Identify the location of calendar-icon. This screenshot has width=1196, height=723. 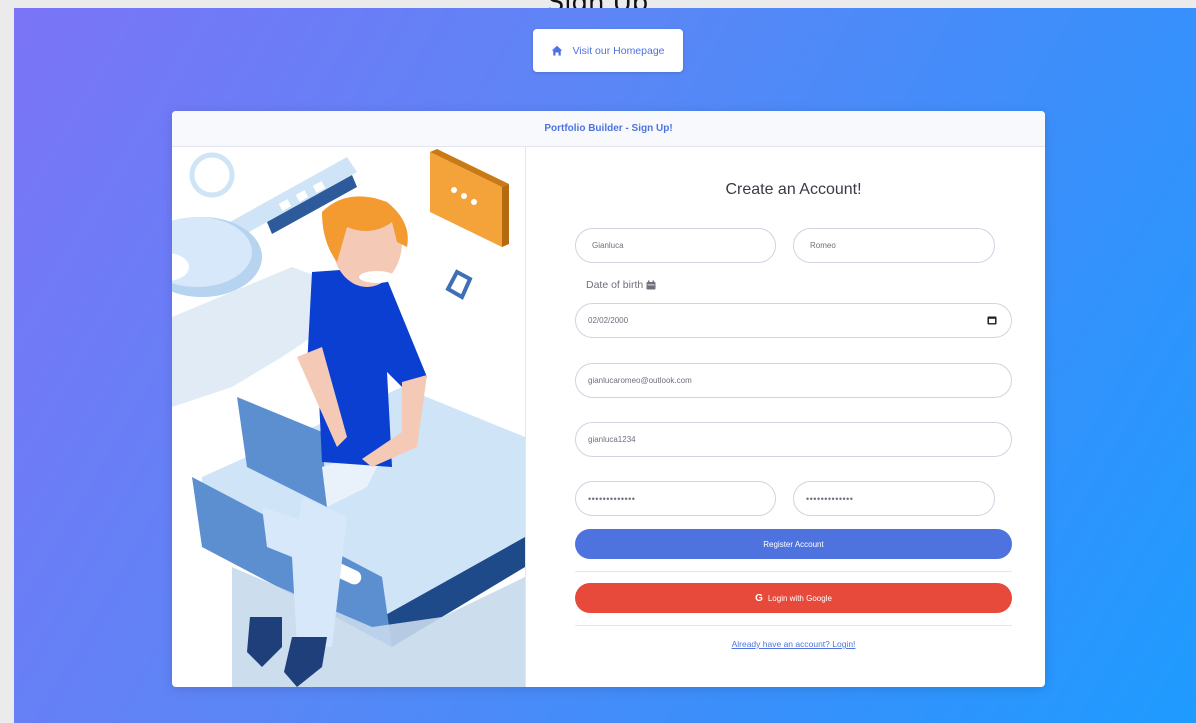
(651, 285).